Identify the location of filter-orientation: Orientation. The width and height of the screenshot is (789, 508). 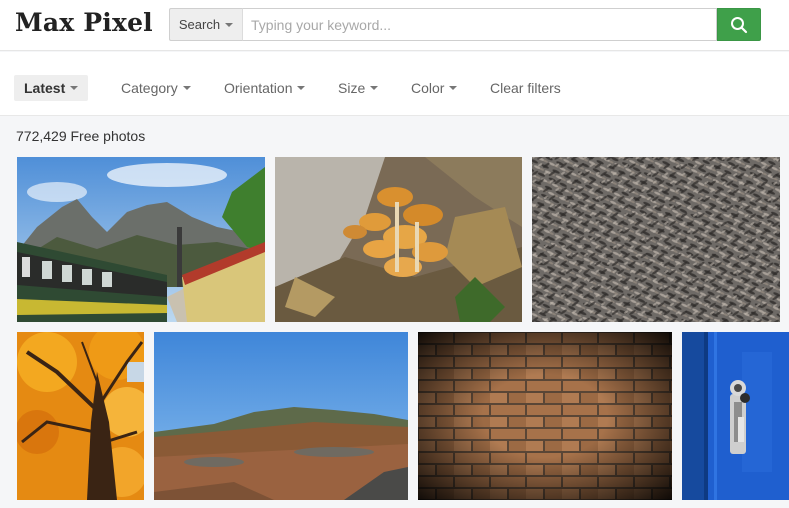
(265, 88).